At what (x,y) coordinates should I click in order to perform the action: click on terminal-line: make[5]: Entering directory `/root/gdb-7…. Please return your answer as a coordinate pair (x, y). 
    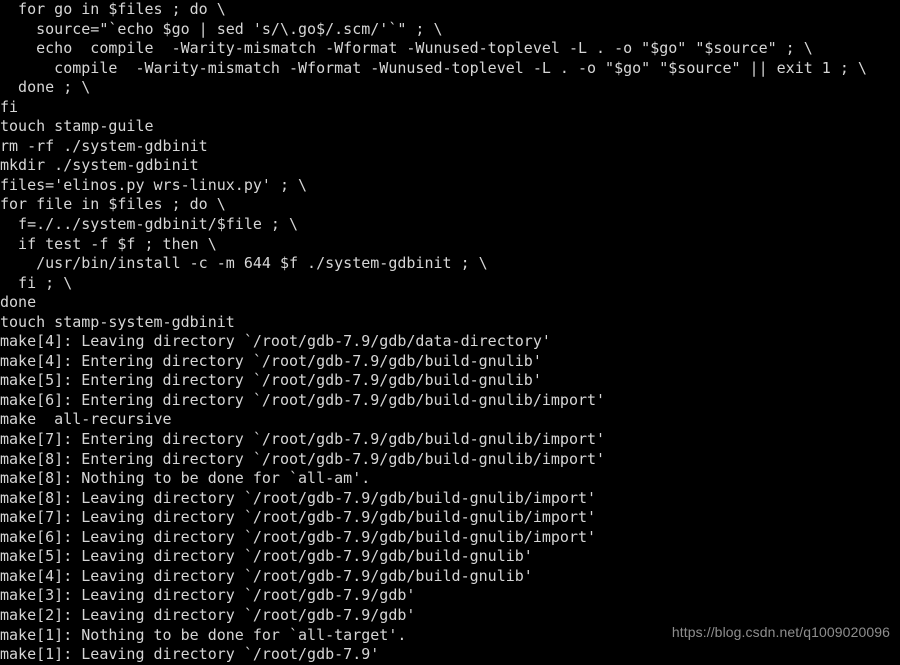
    Looking at the image, I should click on (271, 380).